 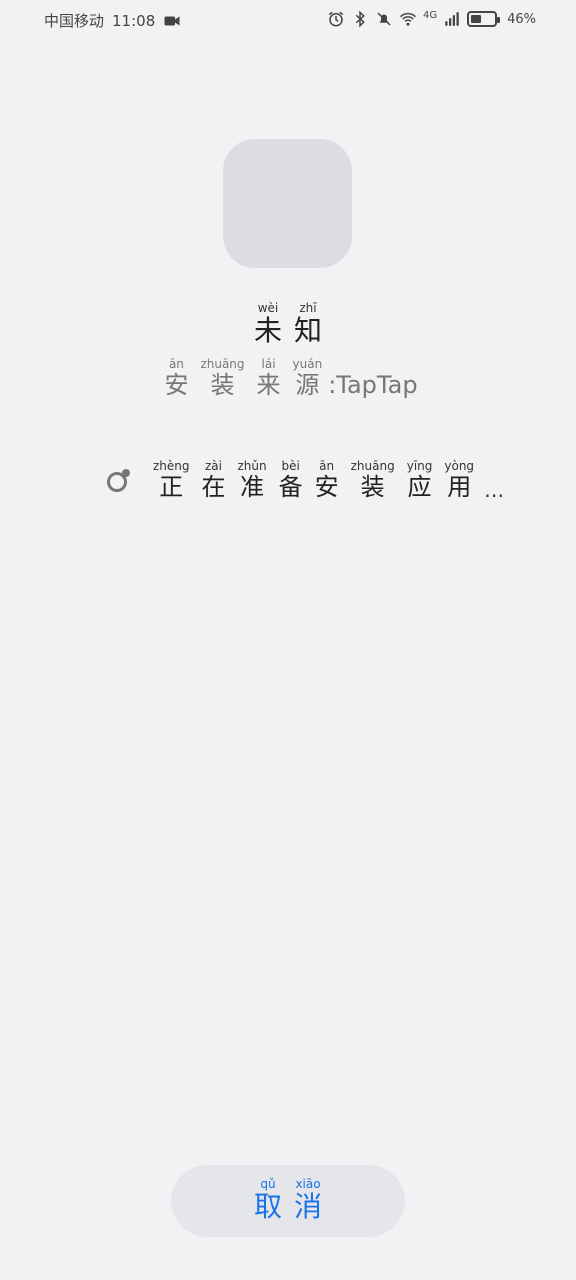 What do you see at coordinates (307, 364) in the screenshot?
I see `install-source-pinyin: yuán` at bounding box center [307, 364].